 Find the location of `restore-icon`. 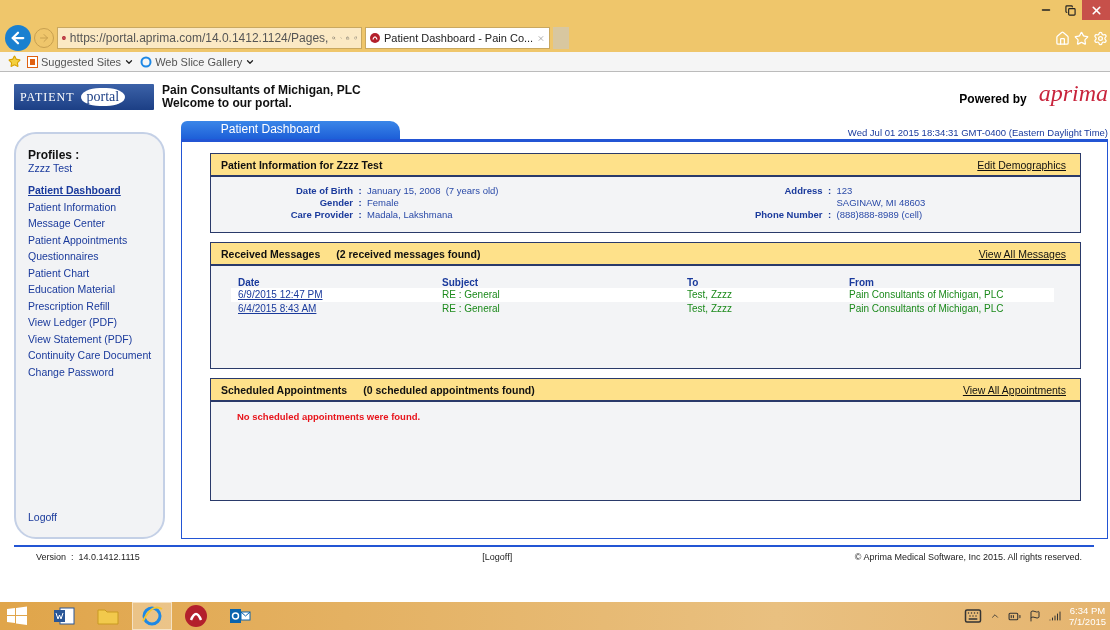

restore-icon is located at coordinates (1070, 10).